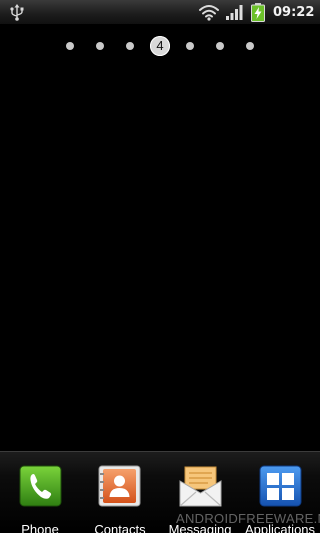  Describe the element at coordinates (40, 486) in the screenshot. I see `phone-icon` at that location.